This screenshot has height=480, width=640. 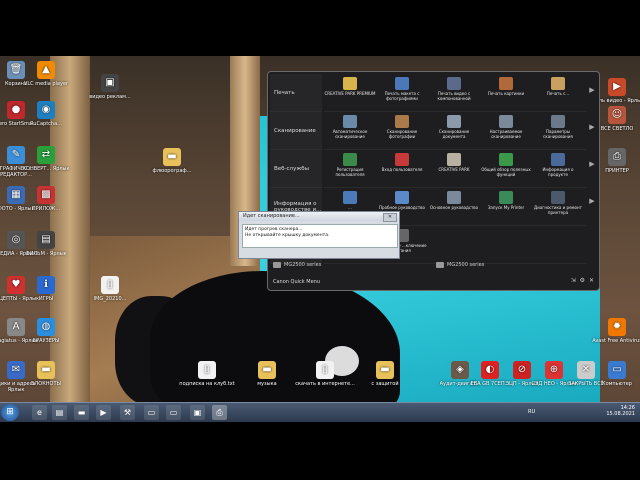 I want to click on quick-menu-item: CREATIVE PARK PREMIUM, so click(x=350, y=92).